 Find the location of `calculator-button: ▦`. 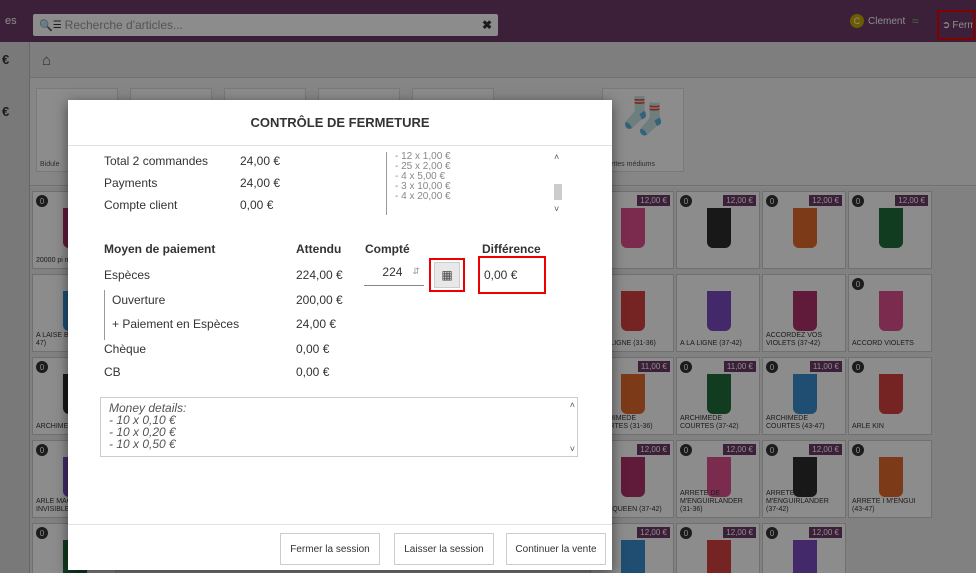

calculator-button: ▦ is located at coordinates (447, 275).